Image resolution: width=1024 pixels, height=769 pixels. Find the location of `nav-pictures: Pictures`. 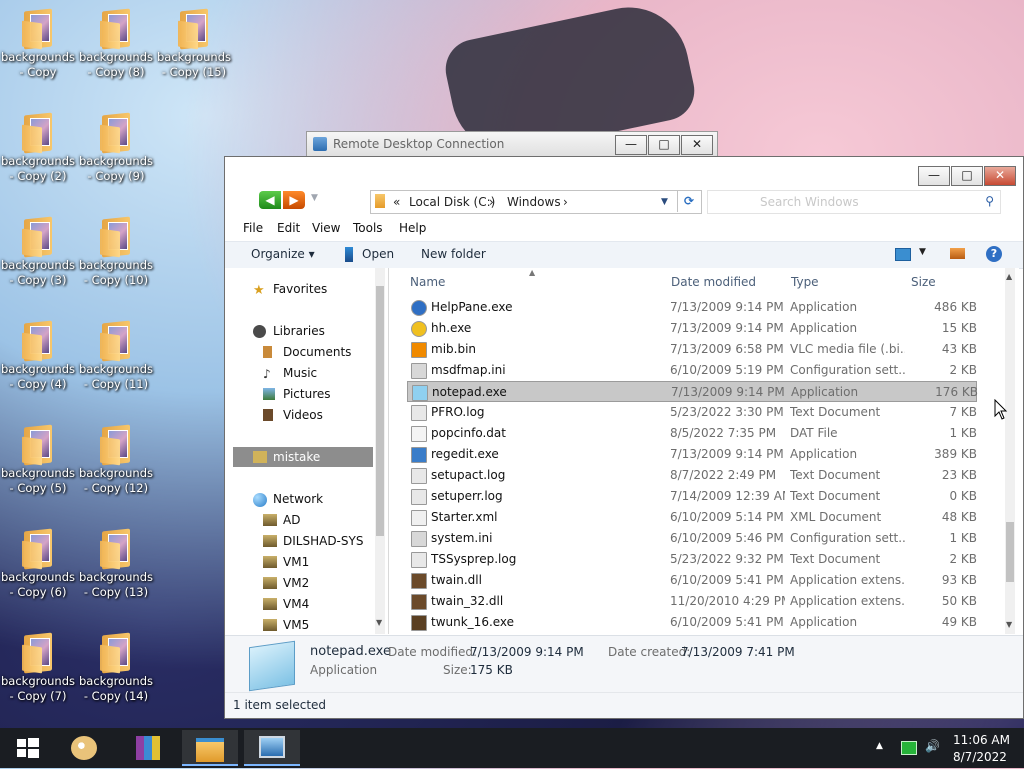

nav-pictures: Pictures is located at coordinates (307, 394).